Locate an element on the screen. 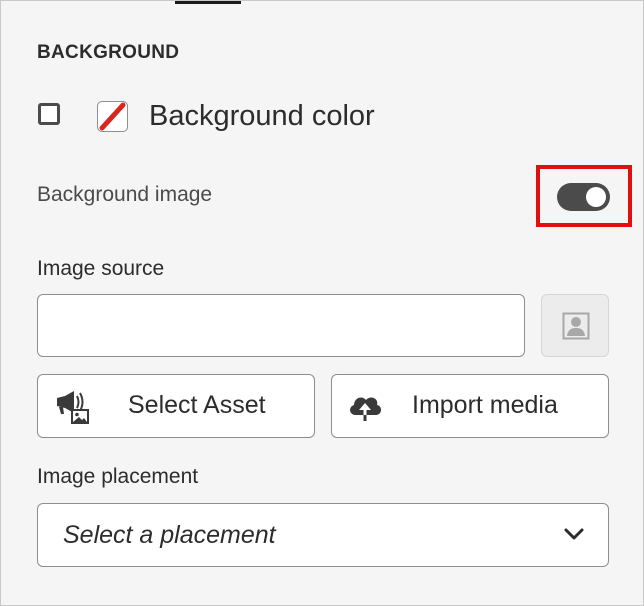  image-placement-value: Select a placement is located at coordinates (169, 535).